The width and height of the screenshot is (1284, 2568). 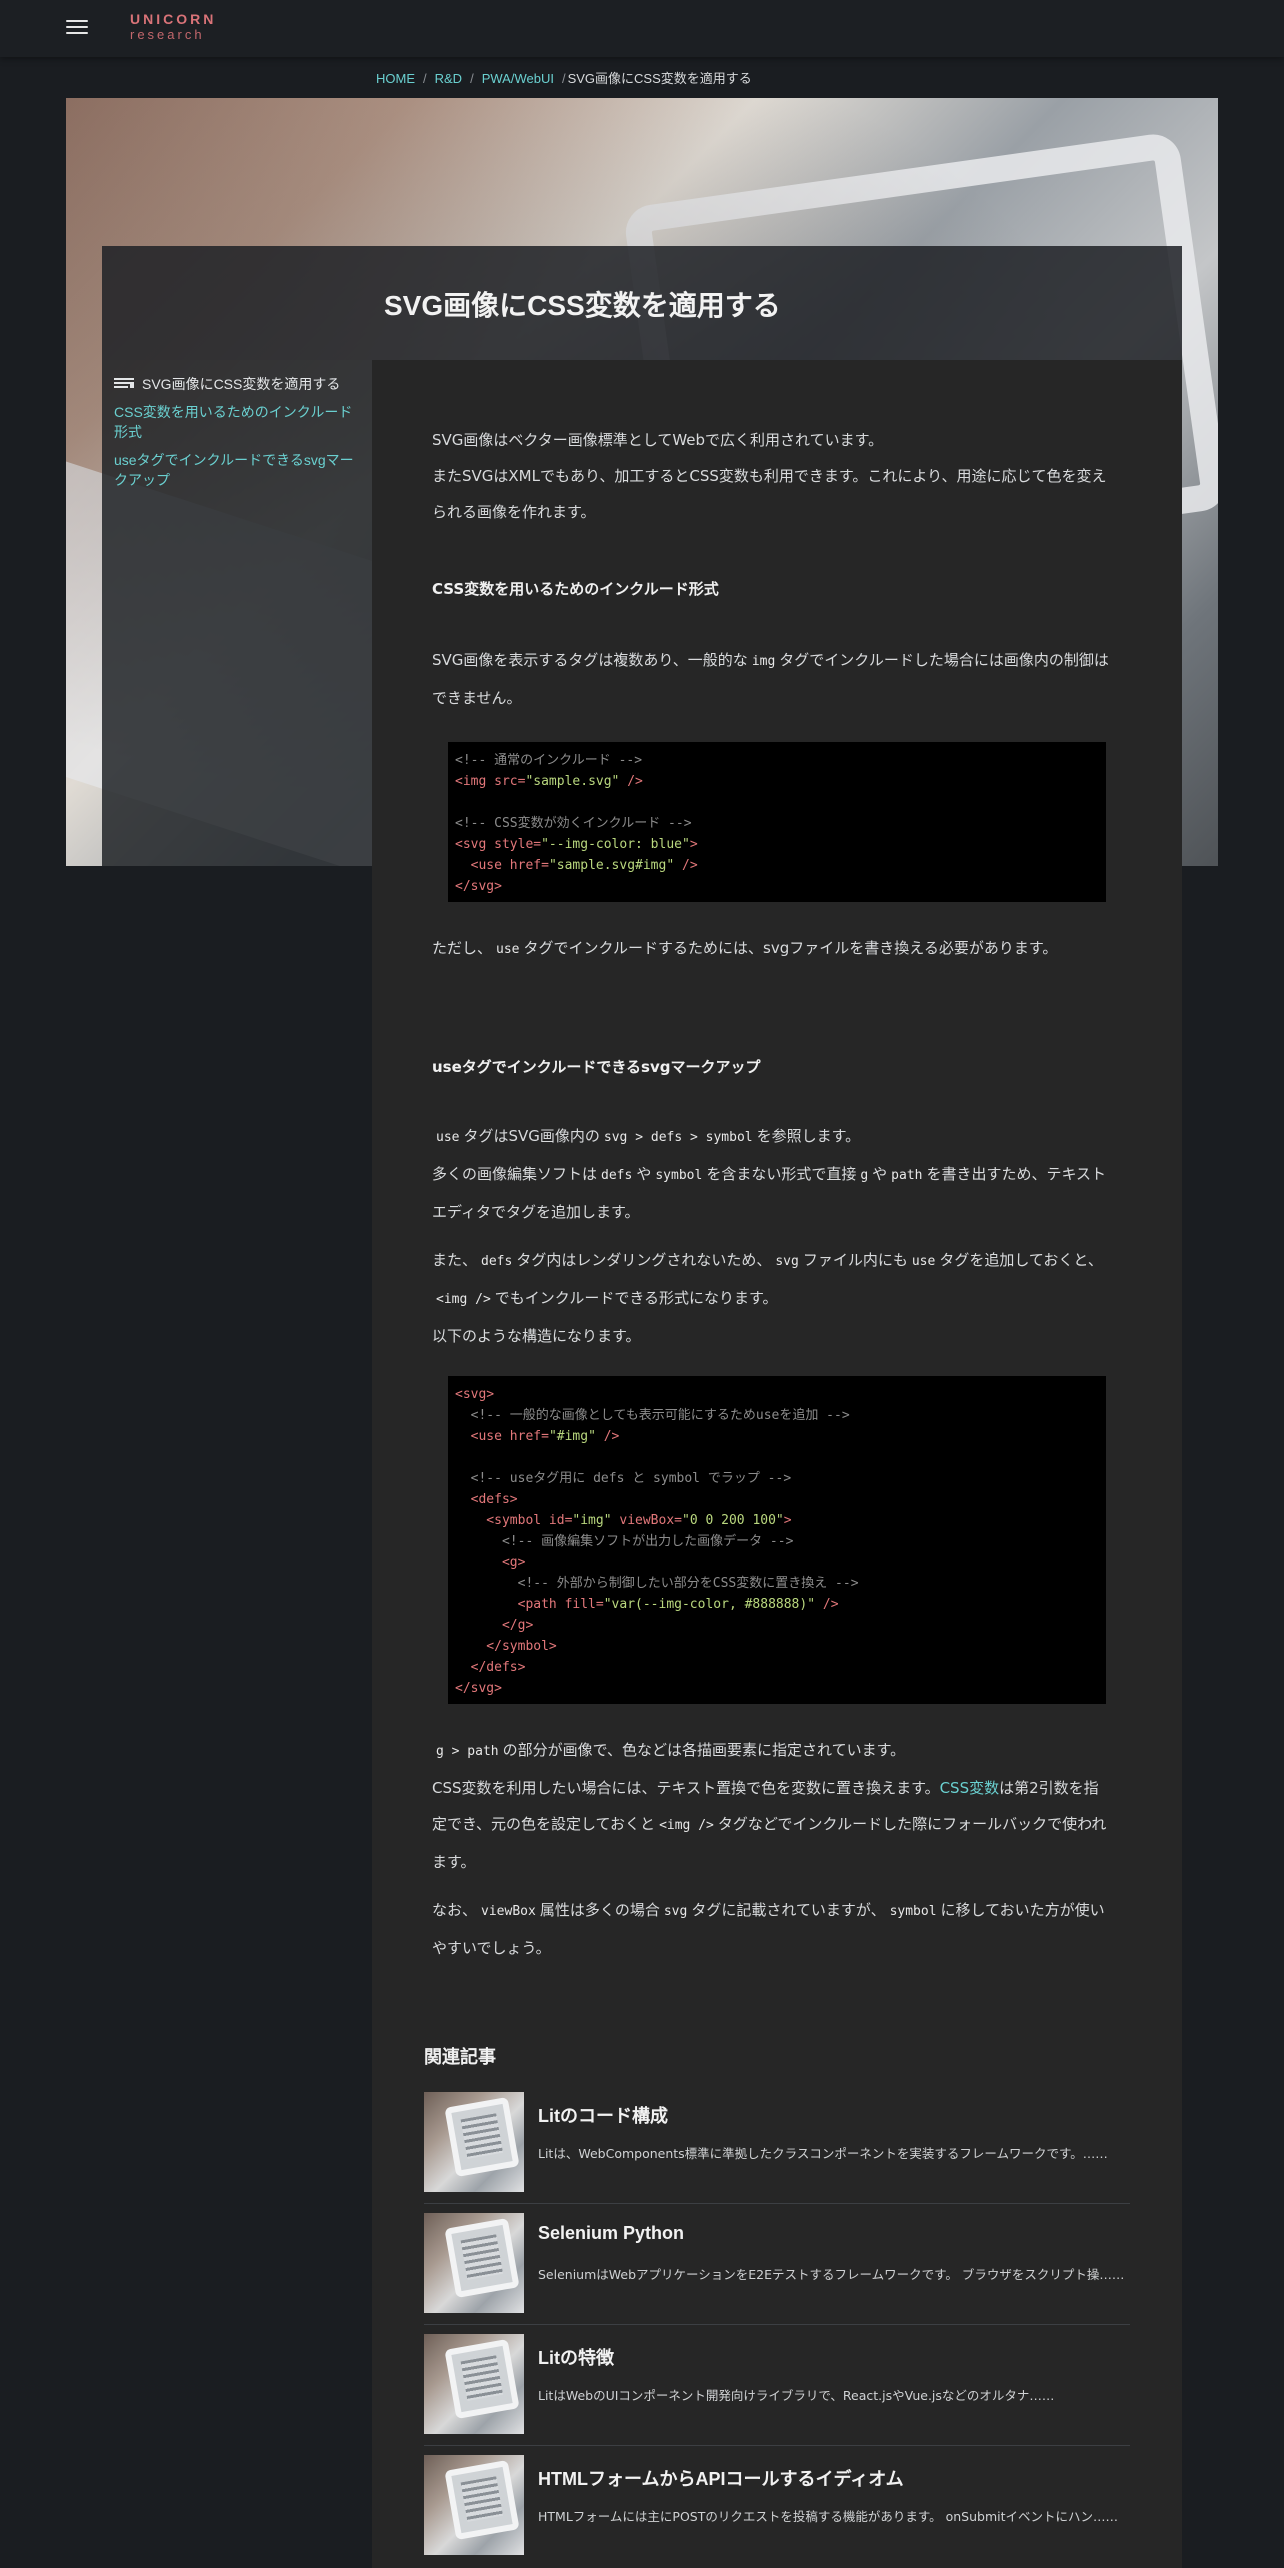 What do you see at coordinates (241, 384) in the screenshot?
I see `toc-heading-label: SVG画像にCSS変数を適用する` at bounding box center [241, 384].